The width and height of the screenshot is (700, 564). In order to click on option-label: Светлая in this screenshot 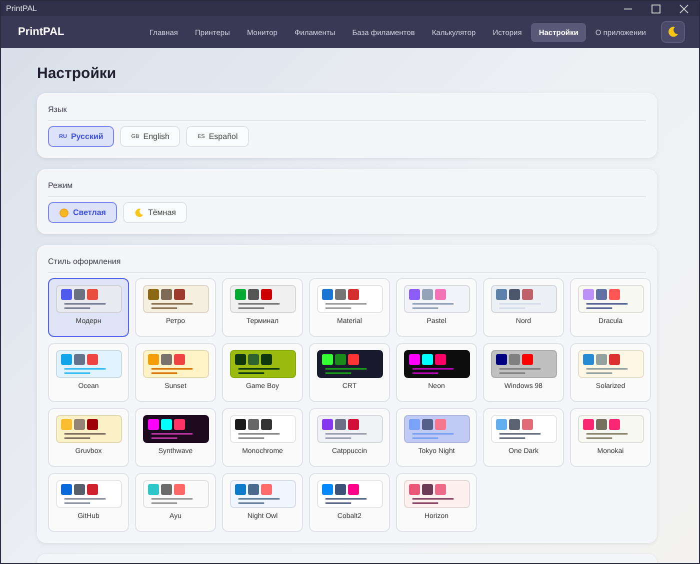, I will do `click(89, 212)`.